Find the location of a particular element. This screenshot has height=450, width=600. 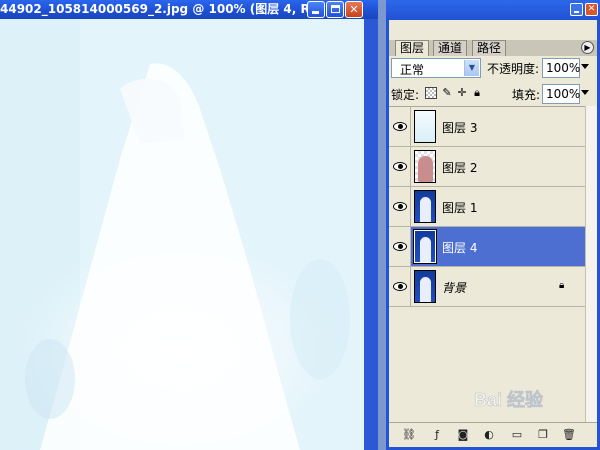

watermark-text: Bai 经验 is located at coordinates (509, 399).